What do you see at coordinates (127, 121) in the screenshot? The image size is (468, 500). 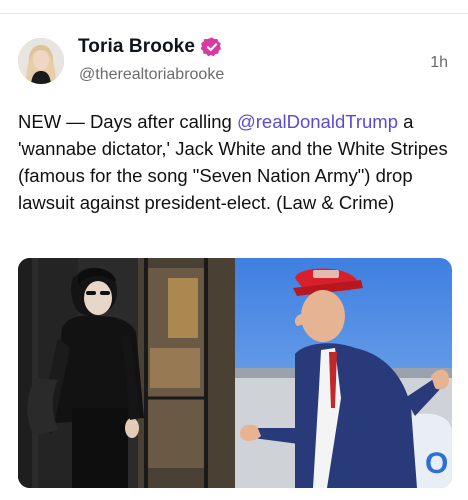 I see `post-text-part: NEW — Days after calling` at bounding box center [127, 121].